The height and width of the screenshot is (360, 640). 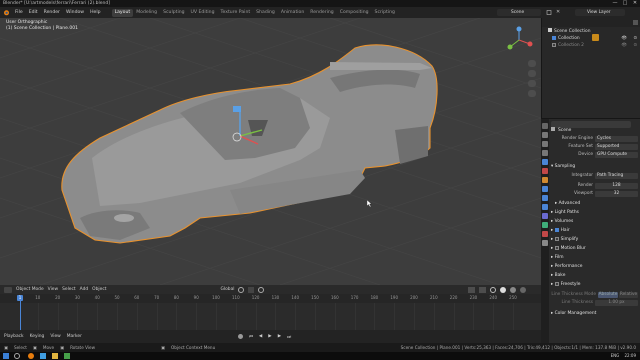 I want to click on physics-tab-icon, so click(x=545, y=207).